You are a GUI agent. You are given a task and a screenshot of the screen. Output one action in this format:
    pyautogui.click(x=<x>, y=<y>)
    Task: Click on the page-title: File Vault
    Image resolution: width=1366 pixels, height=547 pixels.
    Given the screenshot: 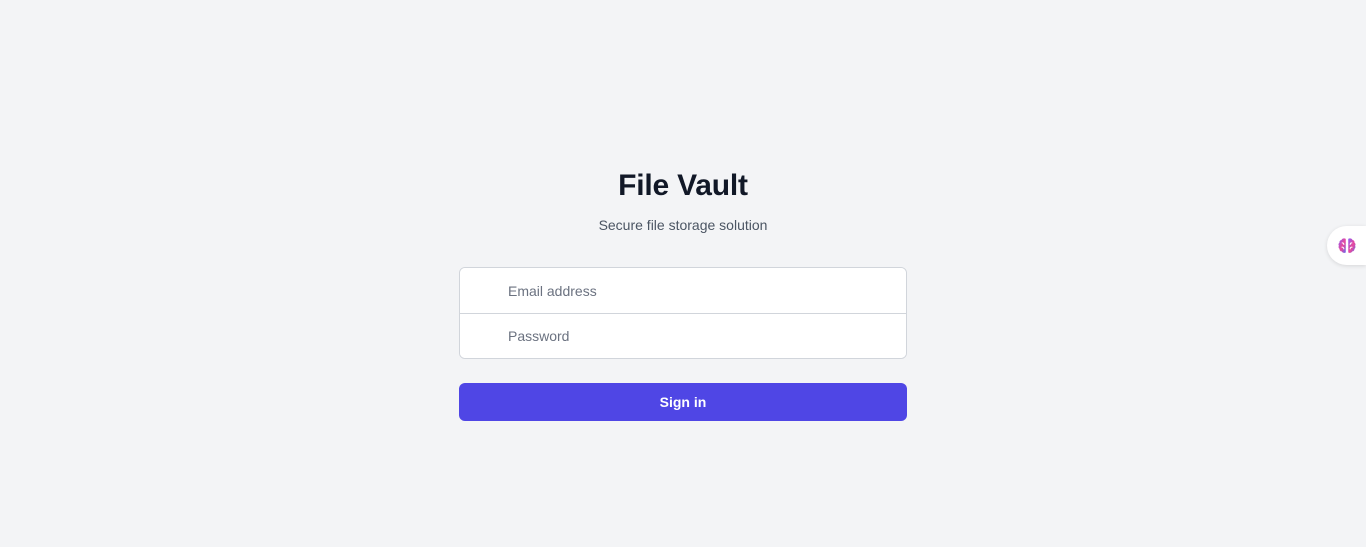 What is the action you would take?
    pyautogui.click(x=683, y=185)
    